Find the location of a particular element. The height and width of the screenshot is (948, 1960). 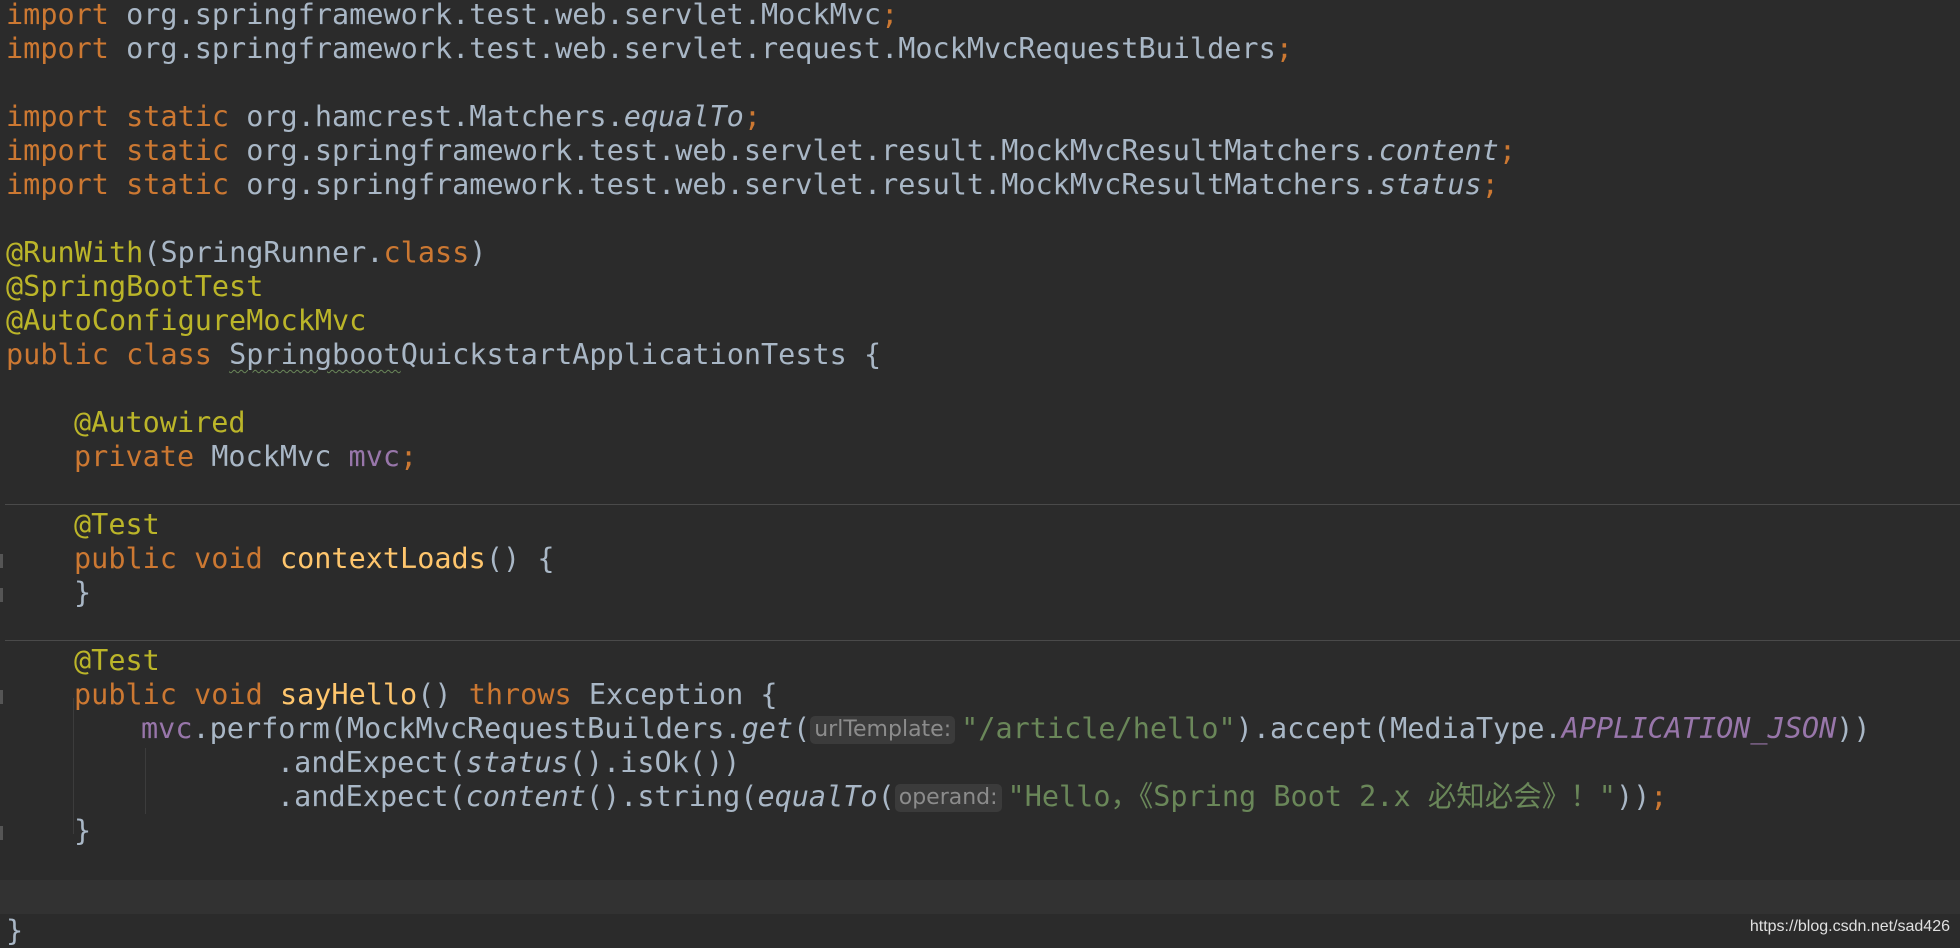

code-line-14: private MockMvc mvc; is located at coordinates (245, 457).